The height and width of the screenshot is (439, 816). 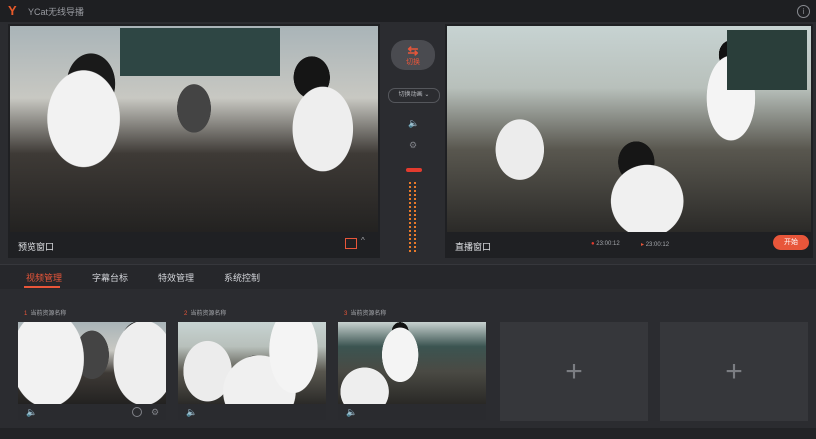 I want to click on source-tile-1: 🔈 ⚙, so click(x=92, y=371).